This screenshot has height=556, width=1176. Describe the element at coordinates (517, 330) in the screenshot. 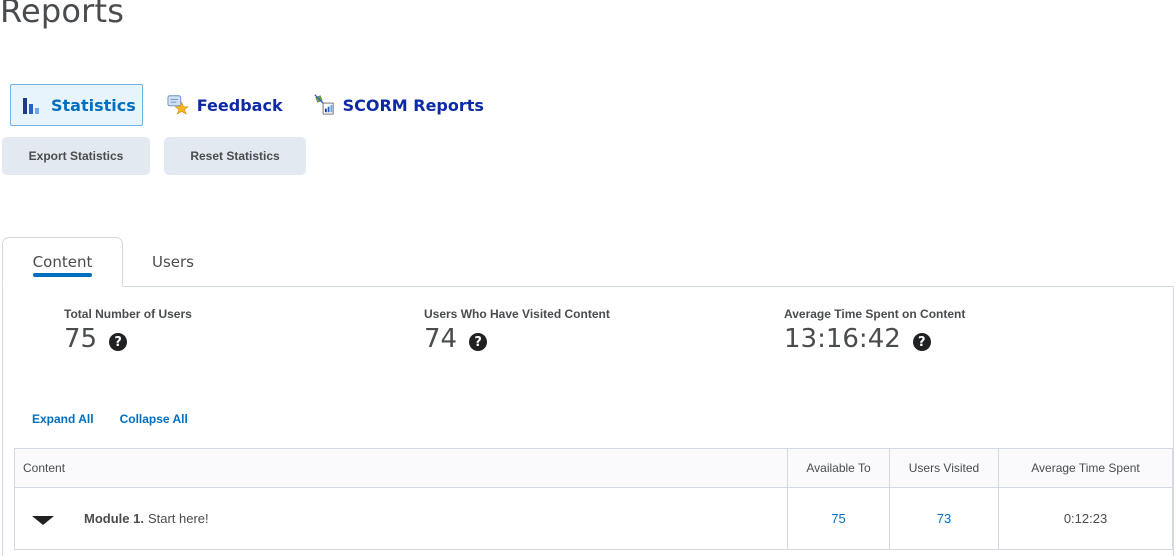

I see `stat-visited-users: Users Who Have Visited Content 74 ?` at that location.